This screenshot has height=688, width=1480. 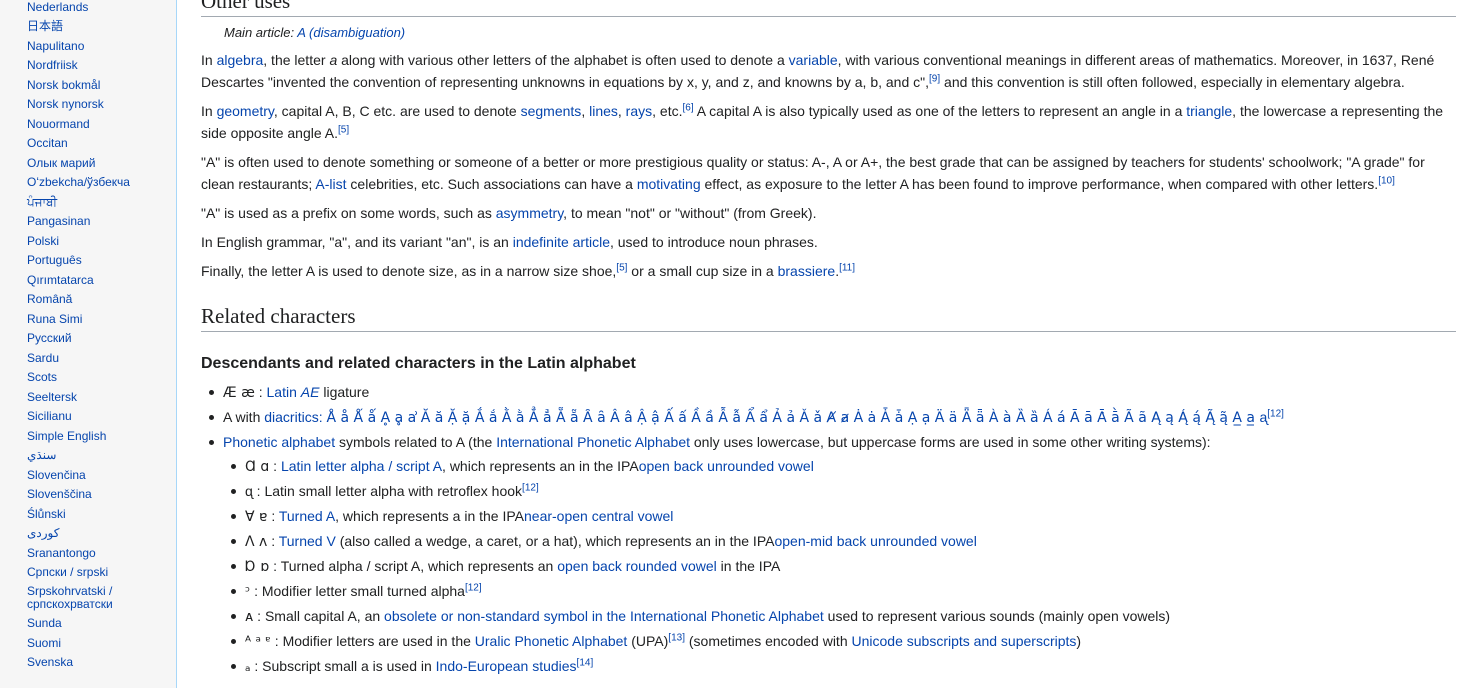 I want to click on ref-link: [14], so click(x=585, y=662).